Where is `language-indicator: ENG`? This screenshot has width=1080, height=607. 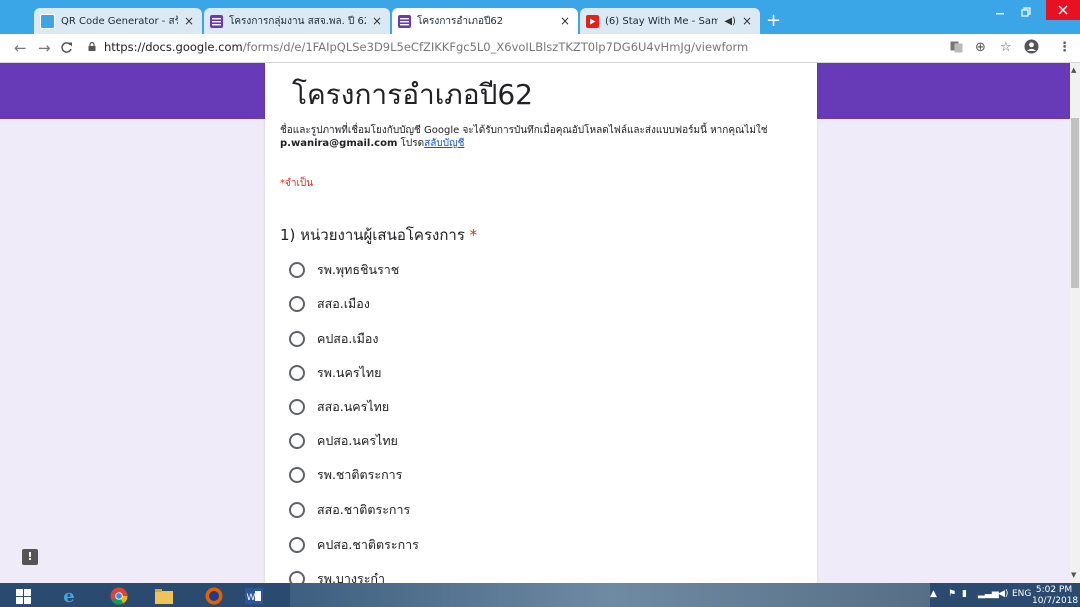 language-indicator: ENG is located at coordinates (1021, 594).